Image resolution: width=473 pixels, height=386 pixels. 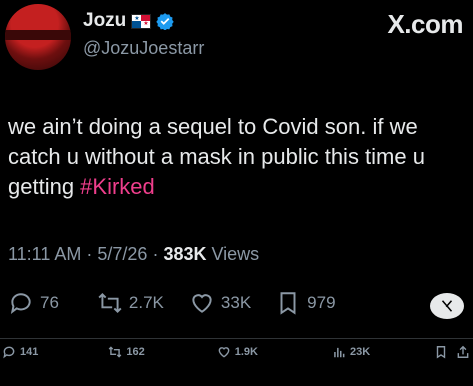 I want to click on reply-button-small: 141, so click(x=20, y=352).